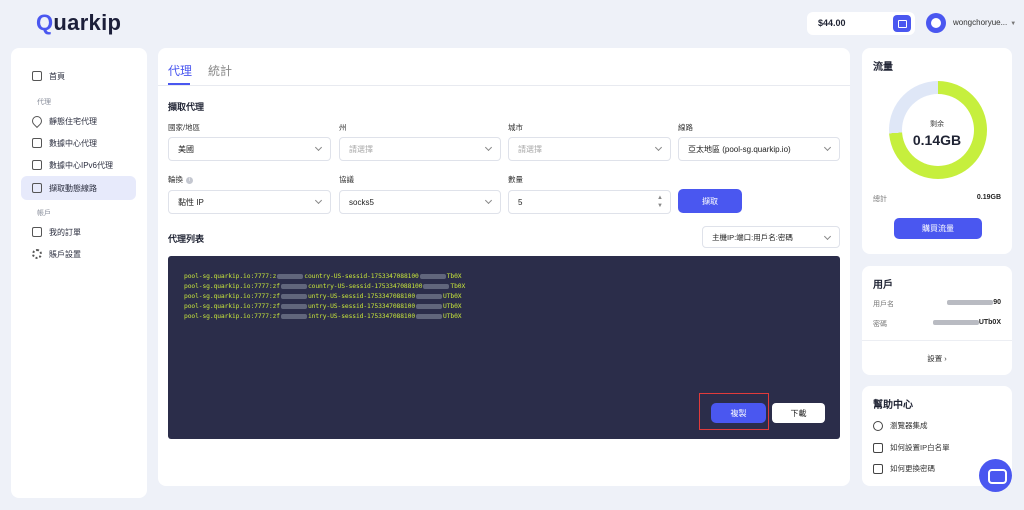 This screenshot has width=1024, height=510. Describe the element at coordinates (249, 149) in the screenshot. I see `country-select: 美國` at that location.